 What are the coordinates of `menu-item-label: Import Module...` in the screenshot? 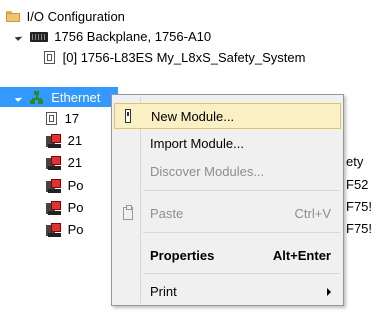 It's located at (197, 143).